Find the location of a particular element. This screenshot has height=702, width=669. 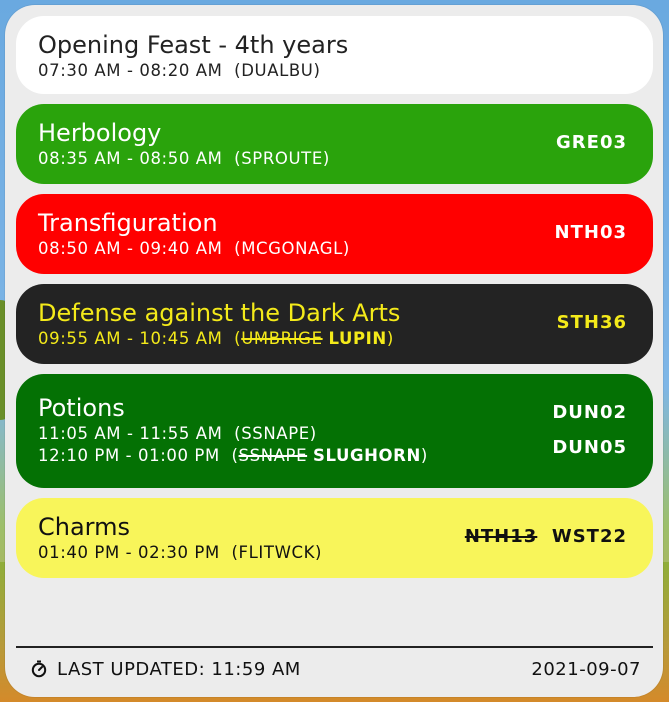

footer-divider is located at coordinates (334, 647).